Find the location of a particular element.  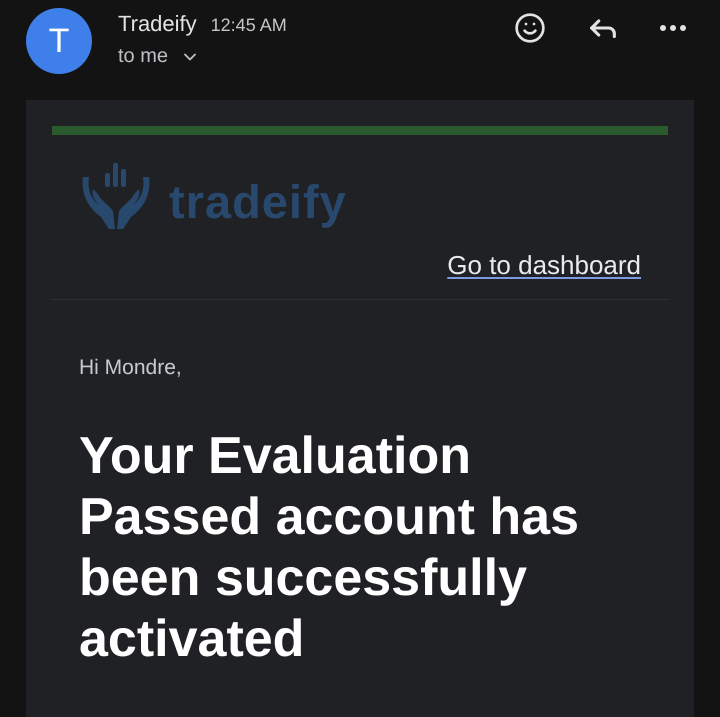

dashboard-link: Go to dashboard is located at coordinates (544, 265).